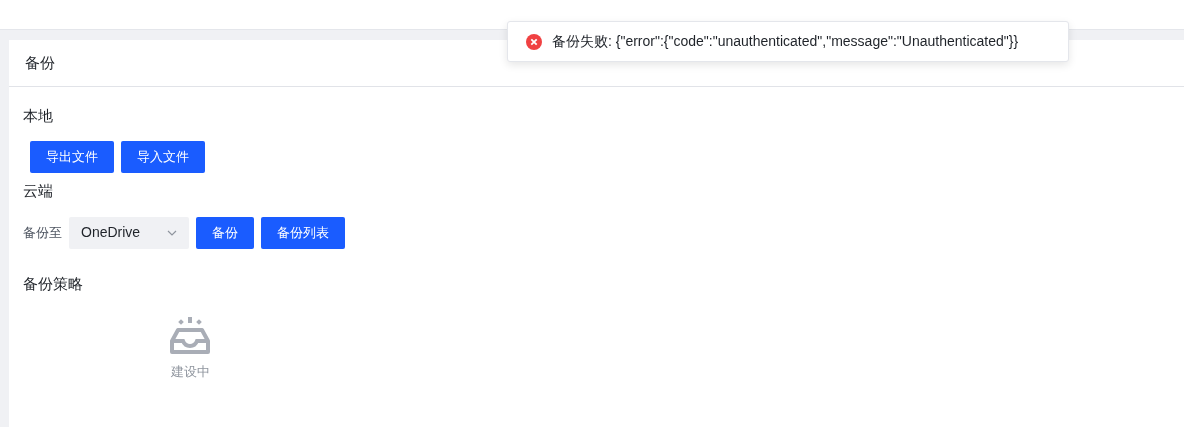  I want to click on storage-select: OneDrive, so click(129, 232).